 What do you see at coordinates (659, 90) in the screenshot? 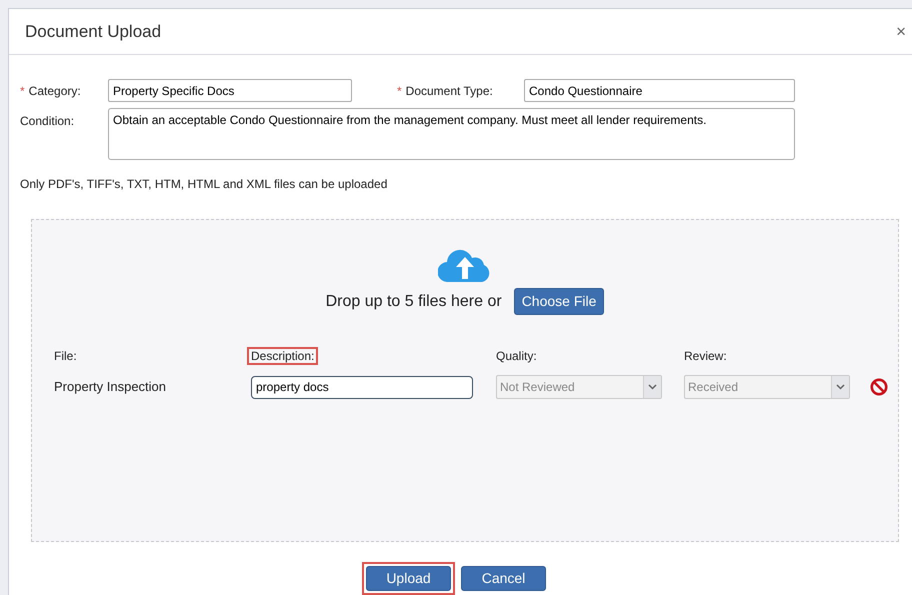
I see `document-type-field: Condo Questionnaire` at bounding box center [659, 90].